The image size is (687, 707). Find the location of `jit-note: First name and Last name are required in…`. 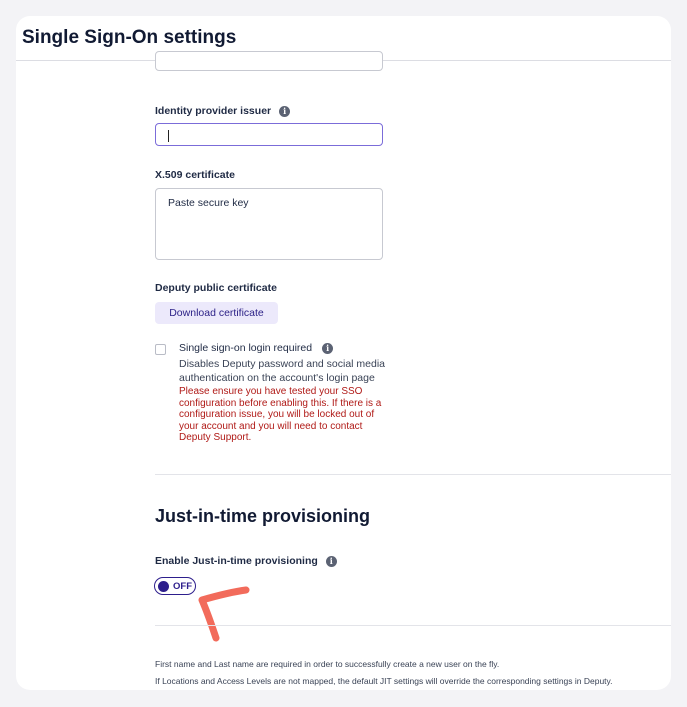

jit-note: First name and Last name are required in… is located at coordinates (327, 664).